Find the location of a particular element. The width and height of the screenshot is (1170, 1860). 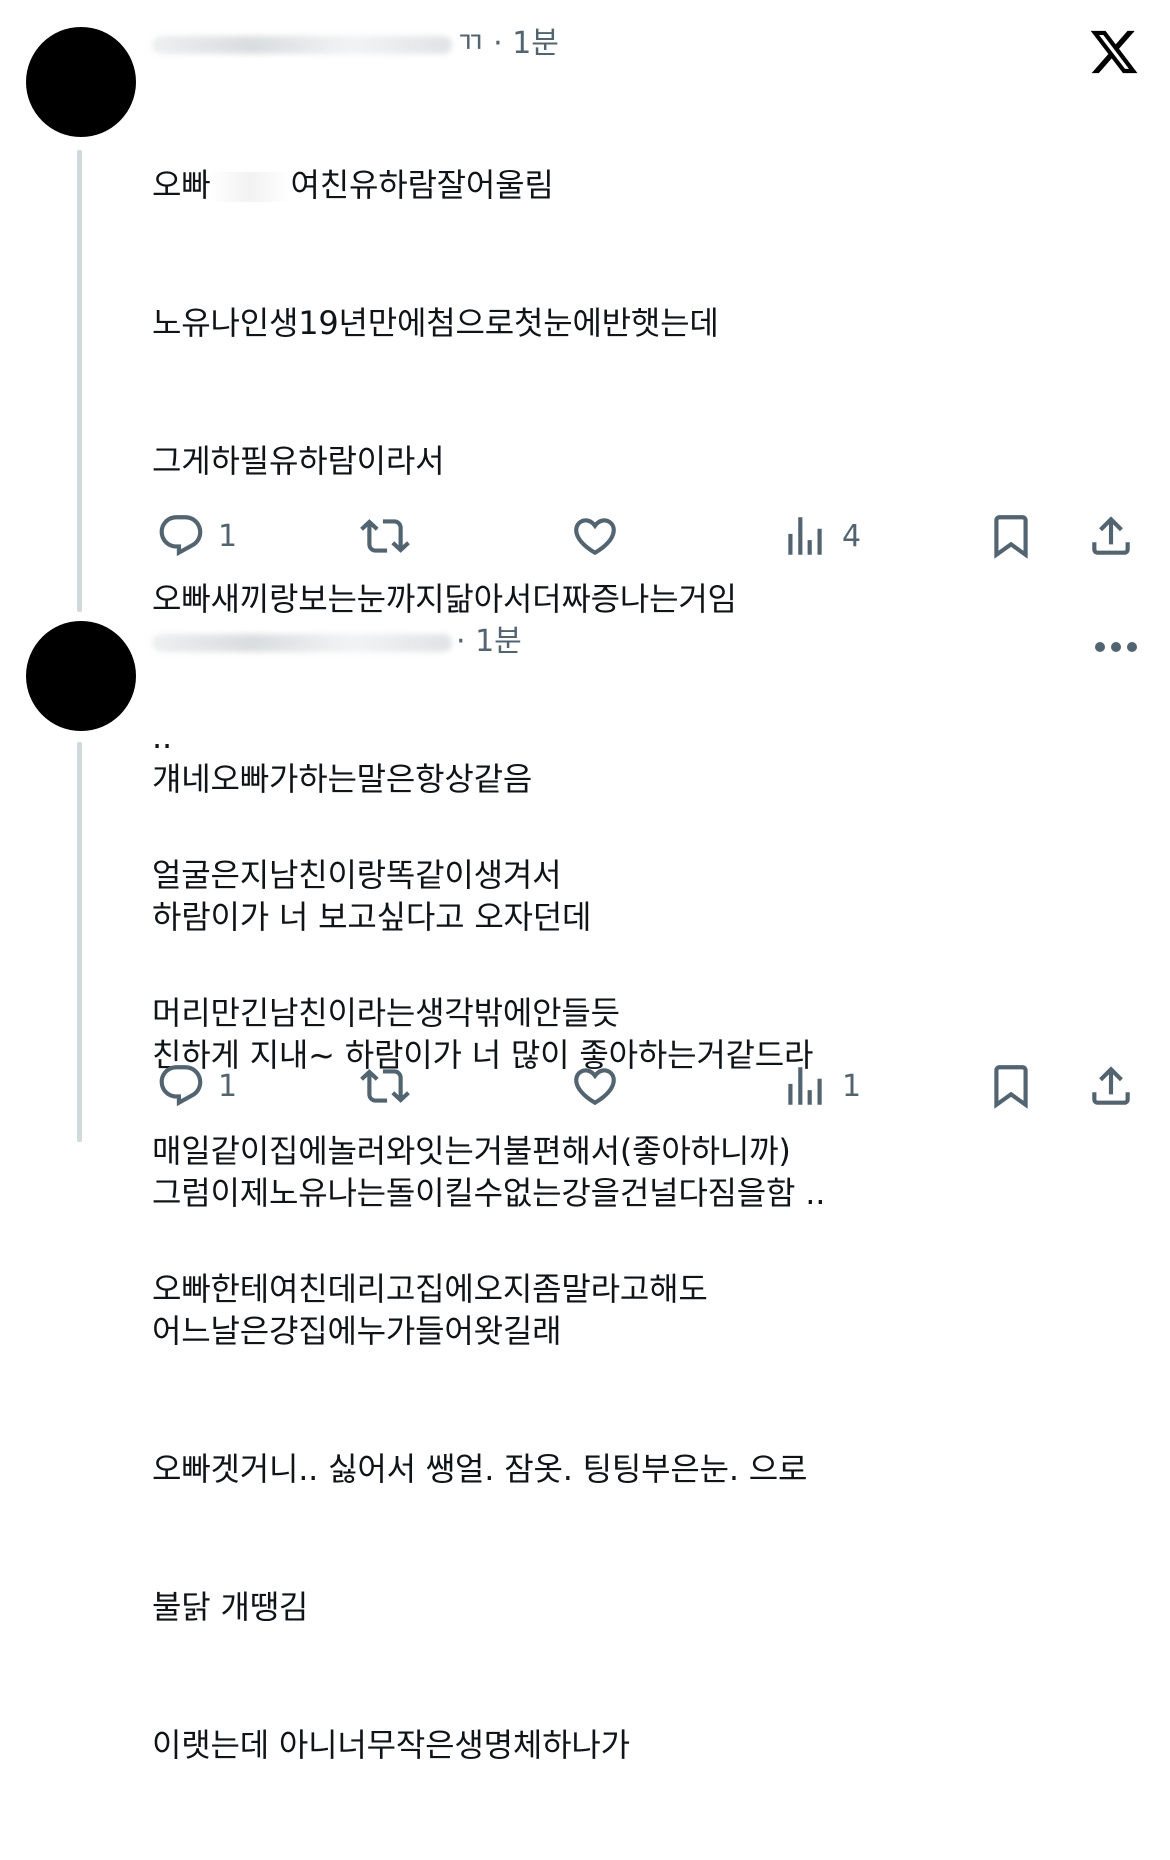

tweet-line: 그게하필유하람이라서 is located at coordinates (298, 461).